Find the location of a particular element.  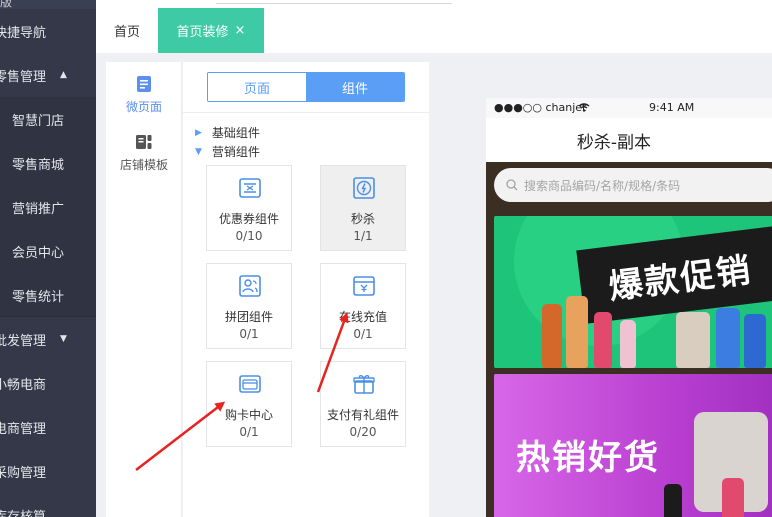

component-count: 0/20 is located at coordinates (363, 432).